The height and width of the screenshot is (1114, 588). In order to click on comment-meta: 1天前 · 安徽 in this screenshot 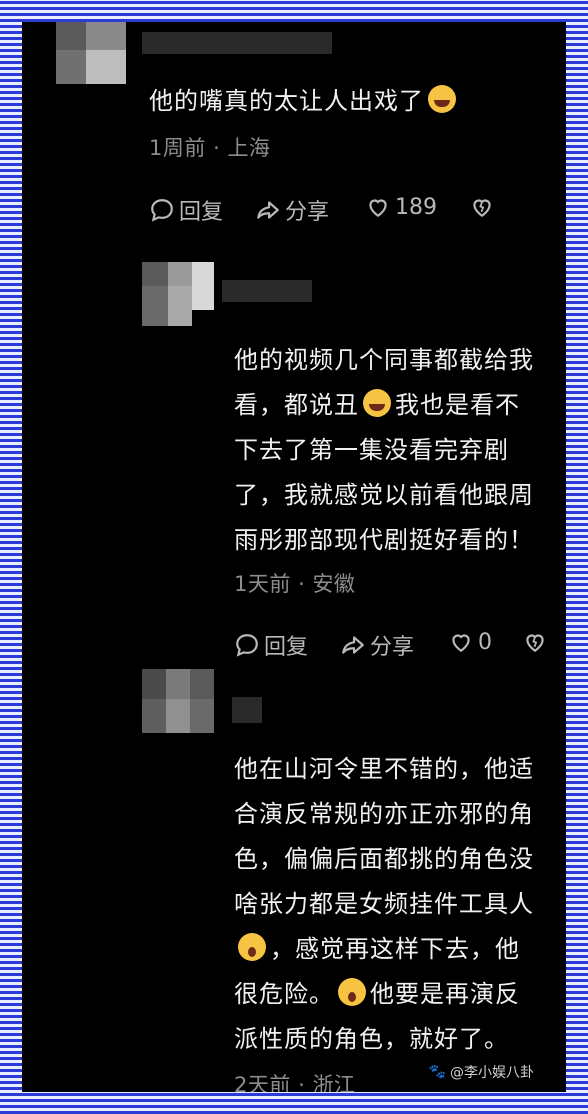, I will do `click(295, 584)`.